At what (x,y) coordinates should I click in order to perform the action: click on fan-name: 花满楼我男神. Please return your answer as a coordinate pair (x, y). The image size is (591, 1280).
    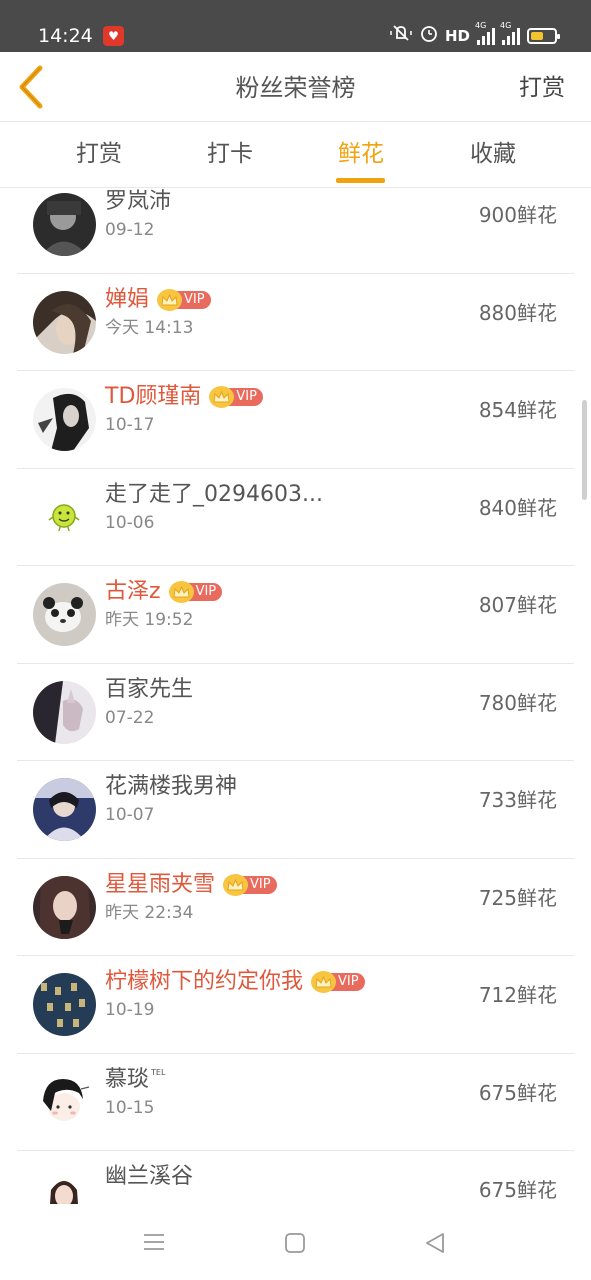
    Looking at the image, I should click on (171, 786).